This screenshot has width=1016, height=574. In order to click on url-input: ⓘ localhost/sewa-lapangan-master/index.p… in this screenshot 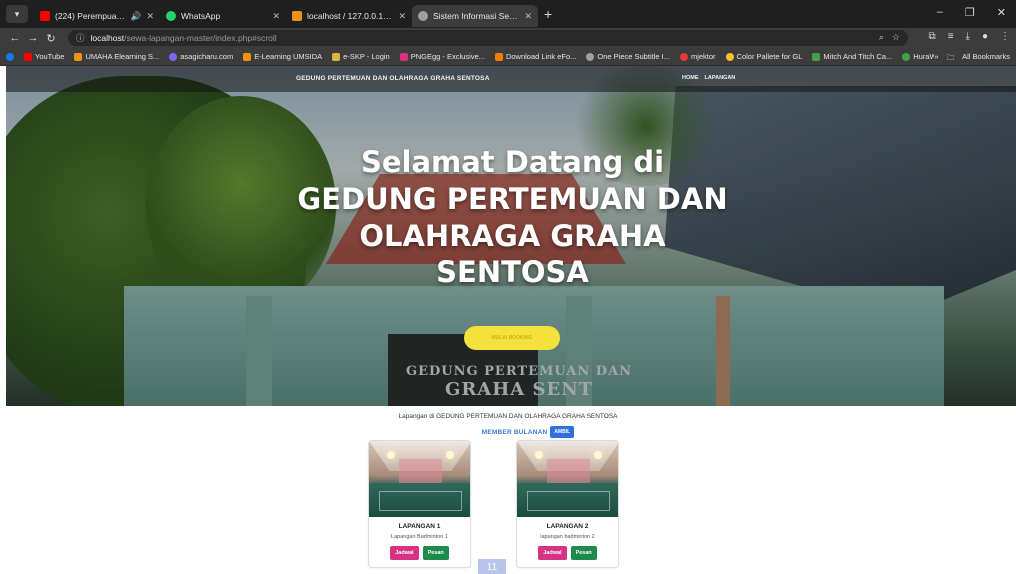, I will do `click(488, 38)`.